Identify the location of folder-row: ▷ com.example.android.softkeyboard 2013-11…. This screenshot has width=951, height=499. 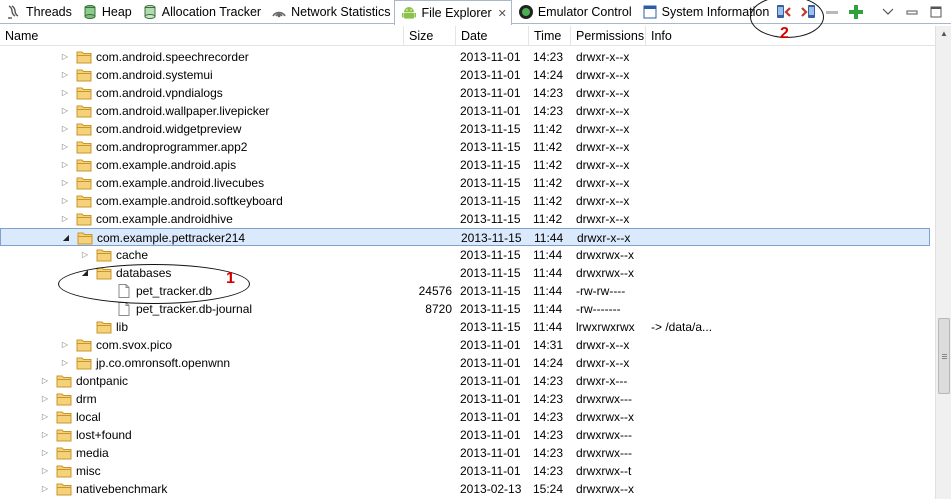
(465, 201).